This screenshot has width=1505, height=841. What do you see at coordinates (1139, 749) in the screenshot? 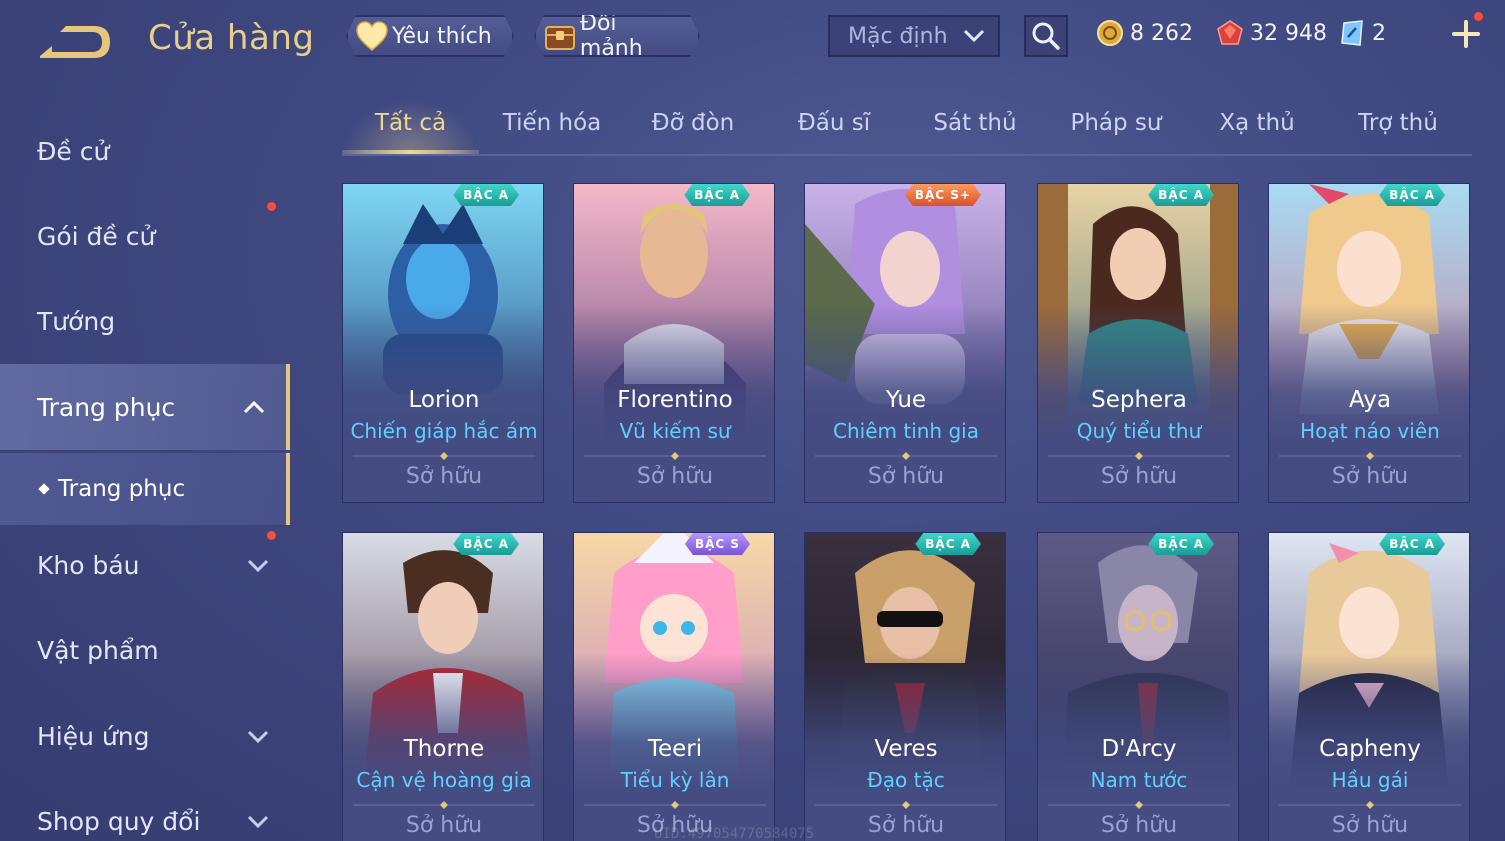
I see `hero-name: D'Arcy` at bounding box center [1139, 749].